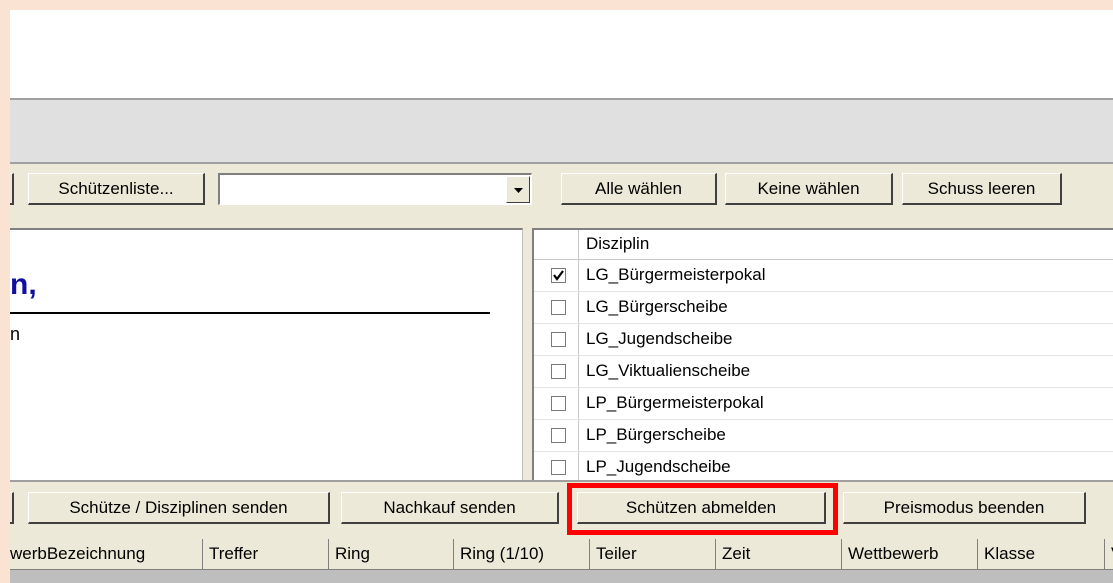  What do you see at coordinates (15, 334) in the screenshot?
I see `info-subtext: n` at bounding box center [15, 334].